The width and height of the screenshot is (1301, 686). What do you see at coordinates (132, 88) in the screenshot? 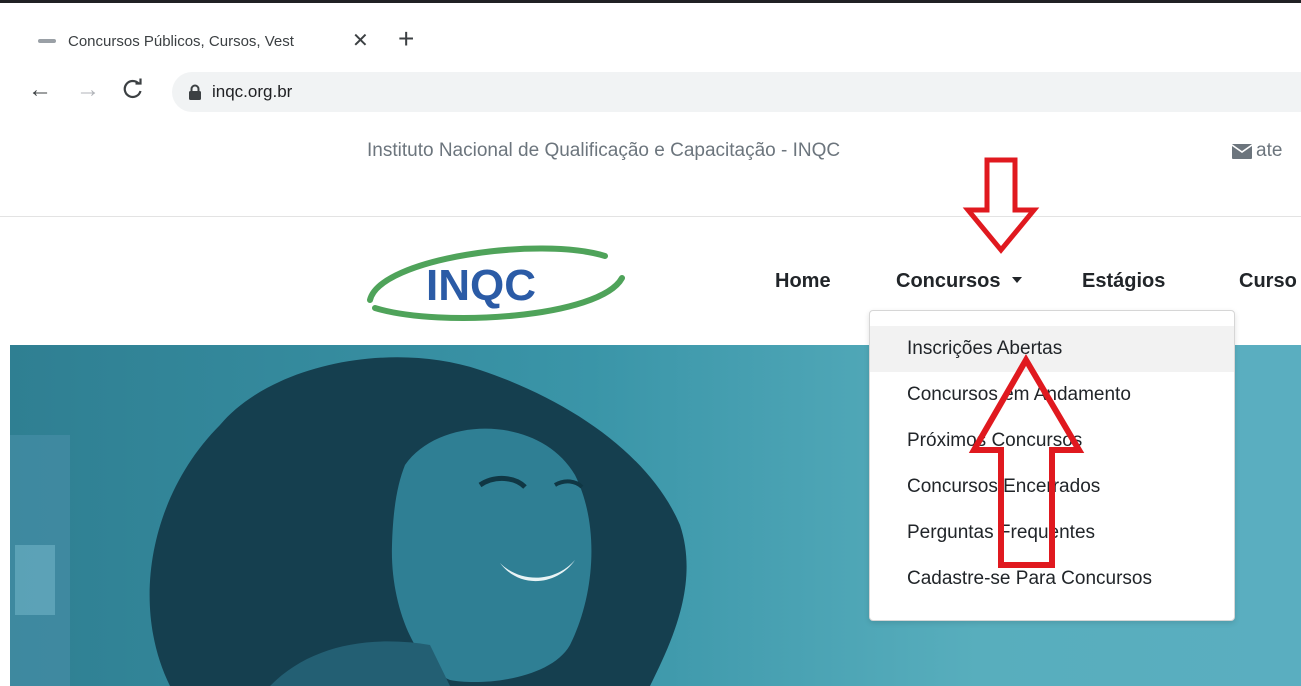
I see `reload-icon` at bounding box center [132, 88].